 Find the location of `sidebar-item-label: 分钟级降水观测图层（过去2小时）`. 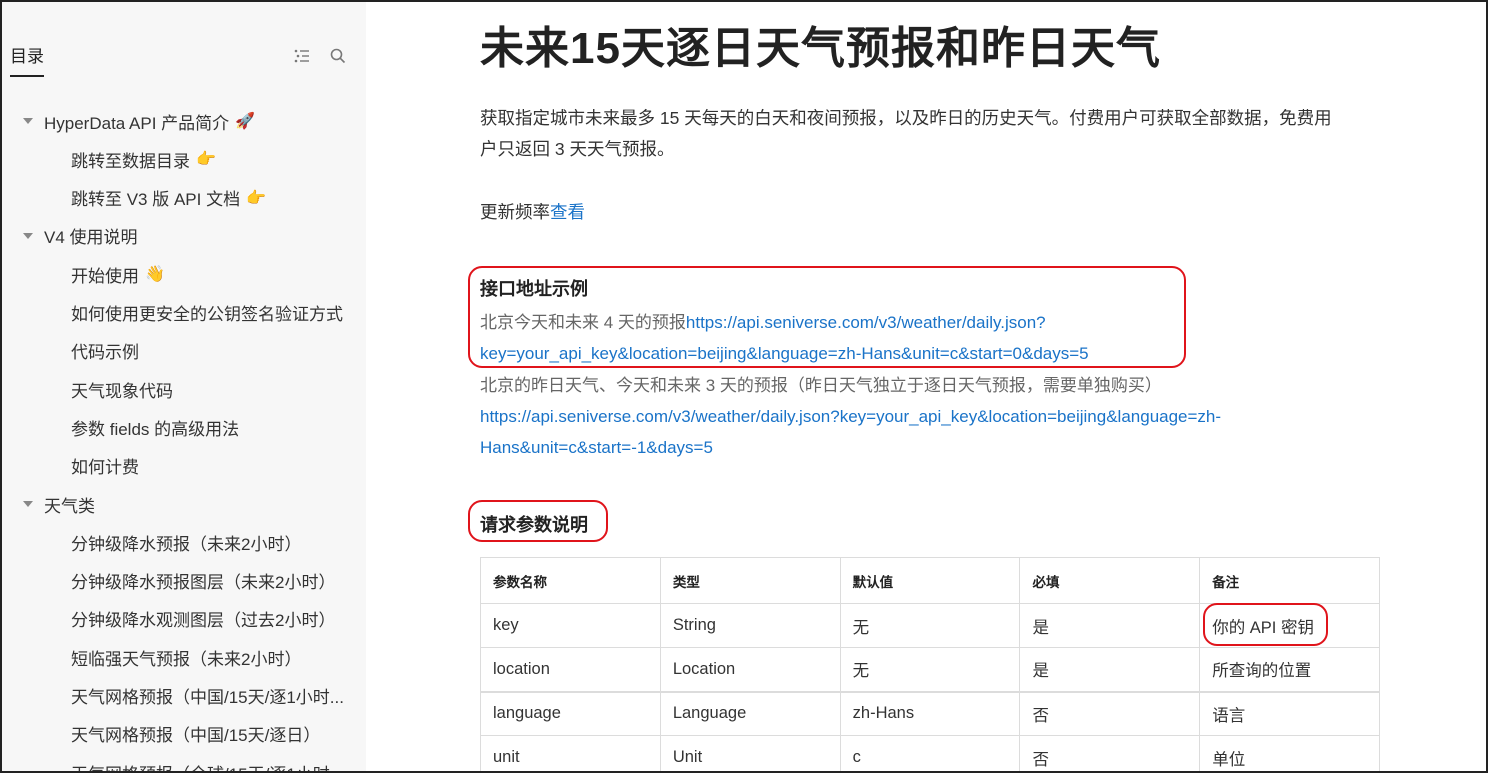

sidebar-item-label: 分钟级降水观测图层（过去2小时） is located at coordinates (203, 621).